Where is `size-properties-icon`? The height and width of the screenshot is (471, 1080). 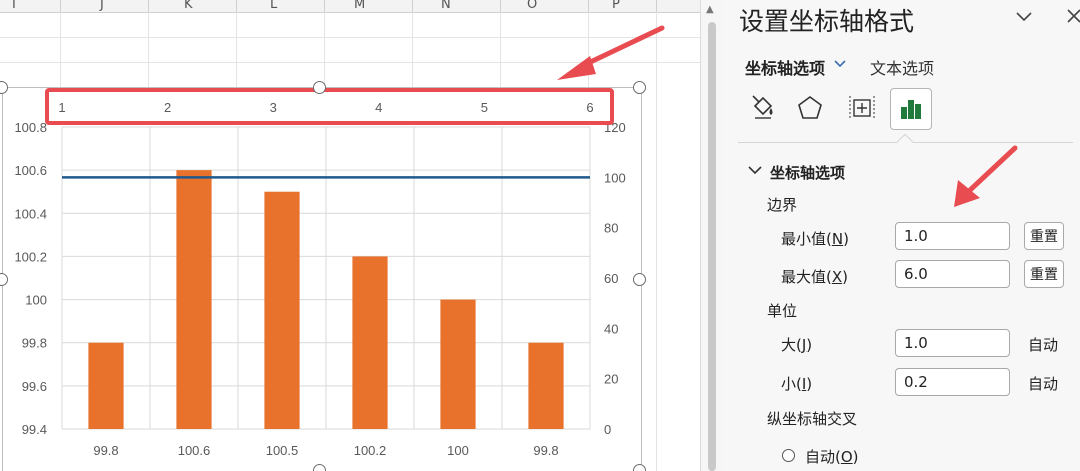
size-properties-icon is located at coordinates (862, 108).